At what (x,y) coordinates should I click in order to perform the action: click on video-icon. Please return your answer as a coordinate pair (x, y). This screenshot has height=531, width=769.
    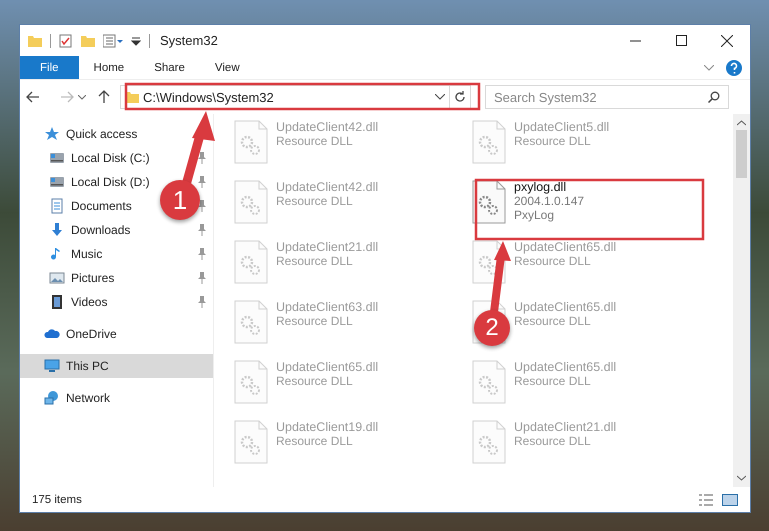
    Looking at the image, I should click on (57, 302).